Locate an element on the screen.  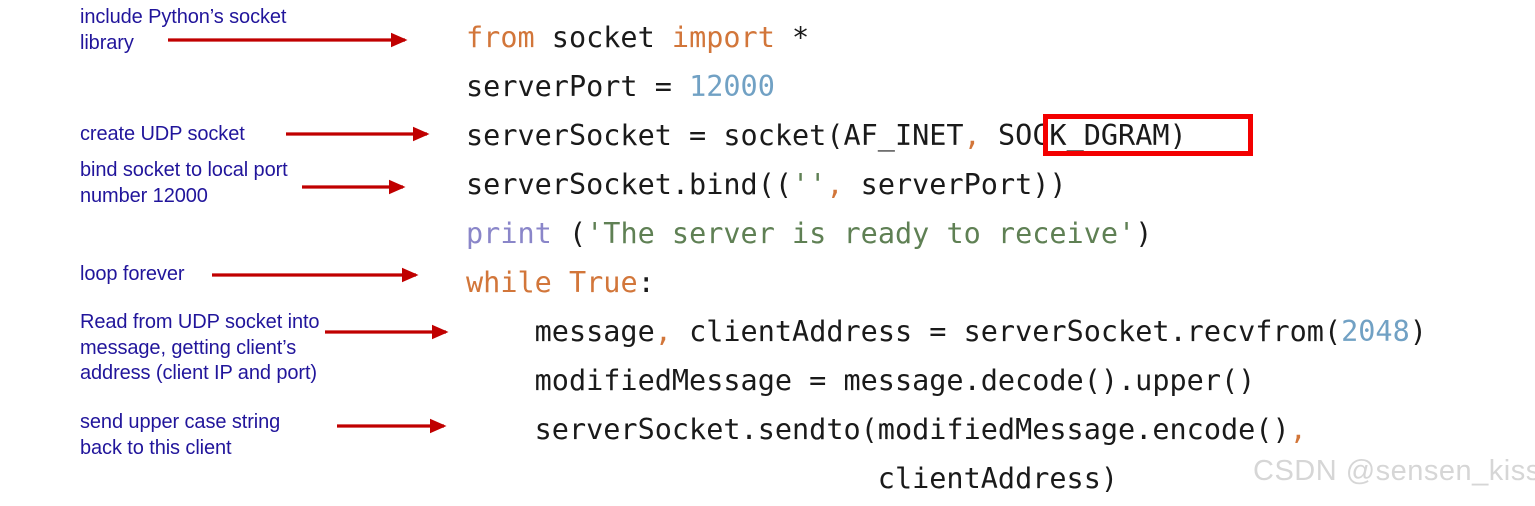
code-line: while True: is located at coordinates (946, 282).